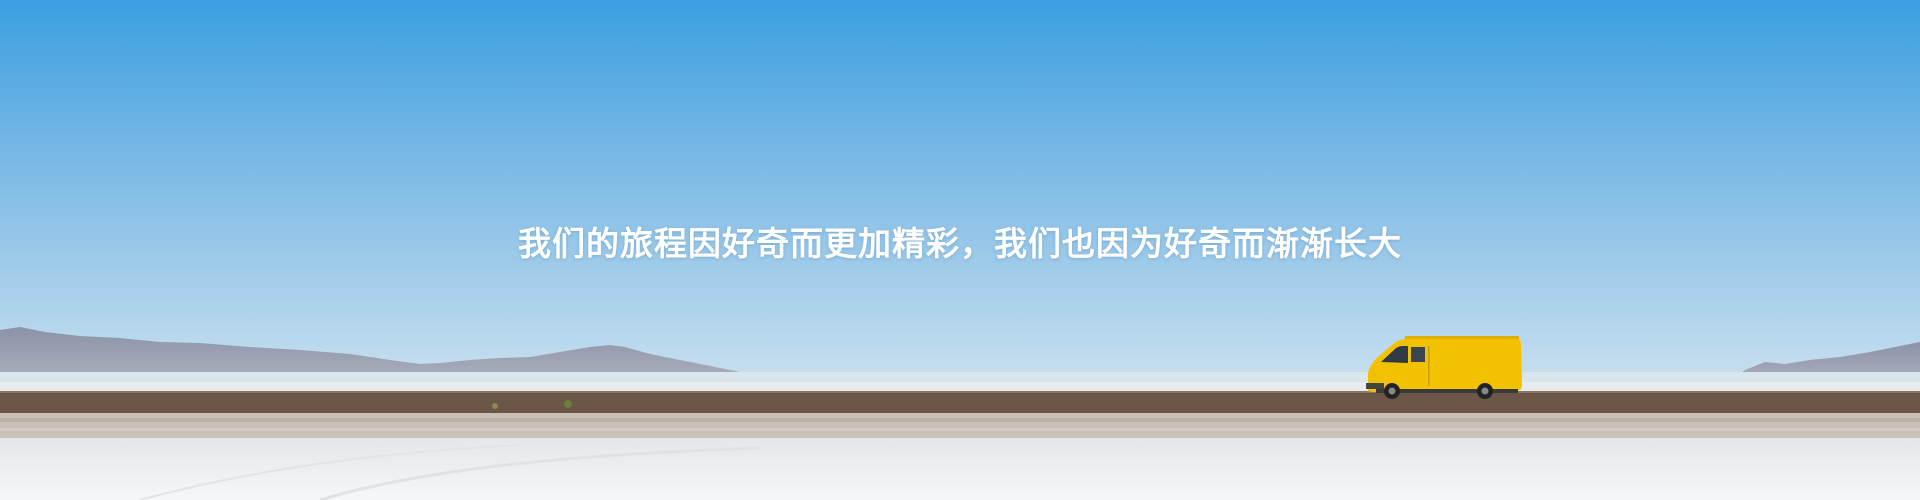  What do you see at coordinates (960, 387) in the screenshot?
I see `salt-flat-far` at bounding box center [960, 387].